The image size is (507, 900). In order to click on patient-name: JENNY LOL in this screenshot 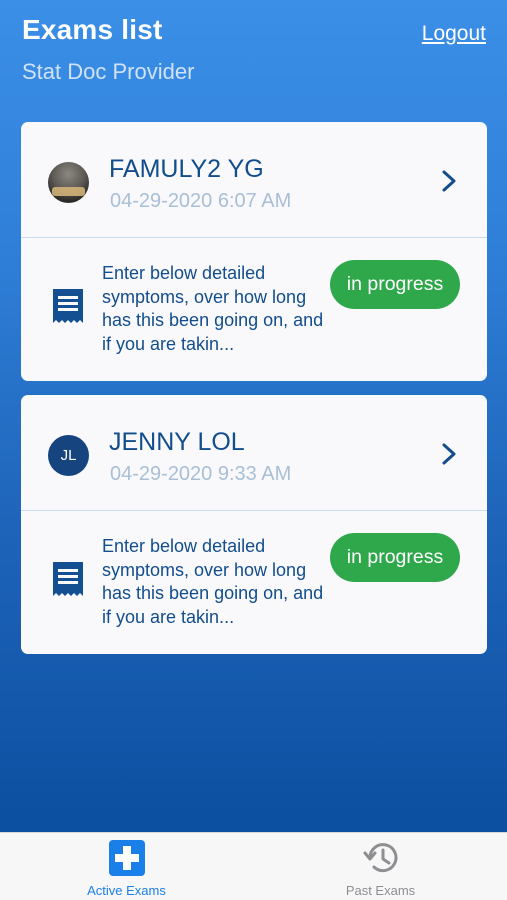, I will do `click(177, 442)`.